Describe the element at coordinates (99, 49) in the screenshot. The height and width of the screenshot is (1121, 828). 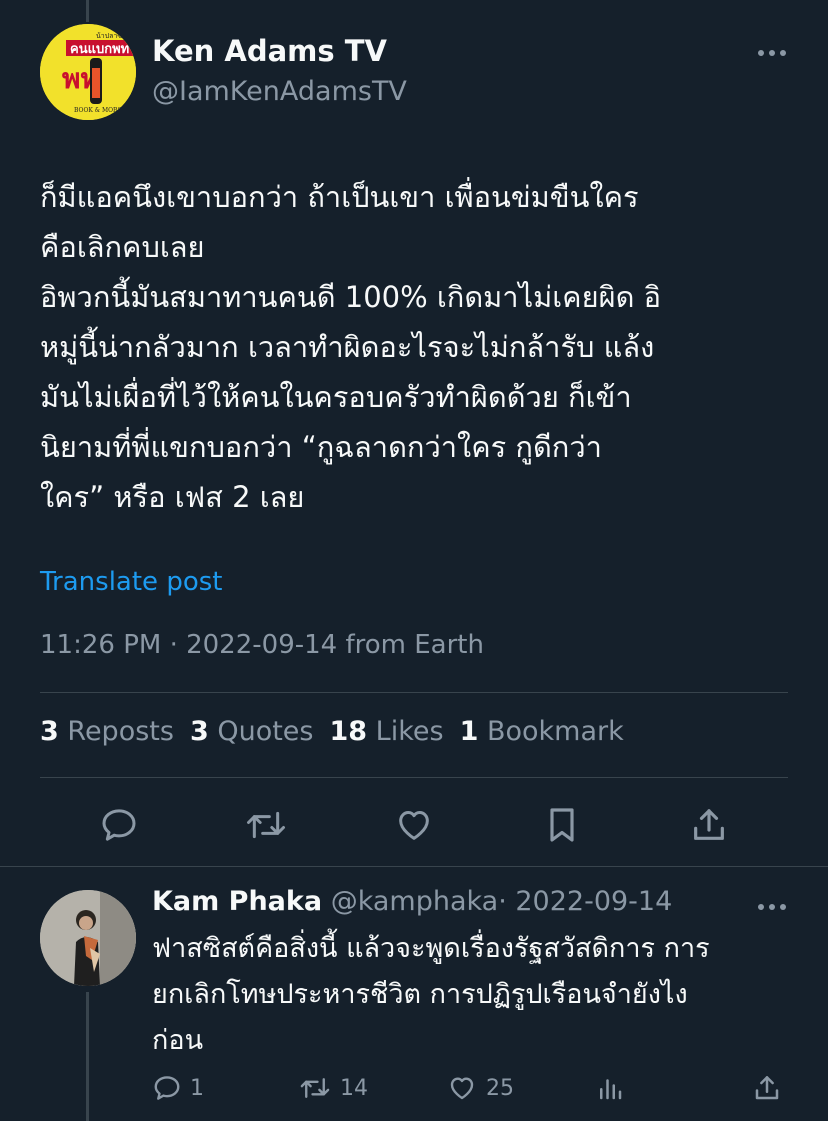
I see `avatar-text-main: คนแบกพท` at that location.